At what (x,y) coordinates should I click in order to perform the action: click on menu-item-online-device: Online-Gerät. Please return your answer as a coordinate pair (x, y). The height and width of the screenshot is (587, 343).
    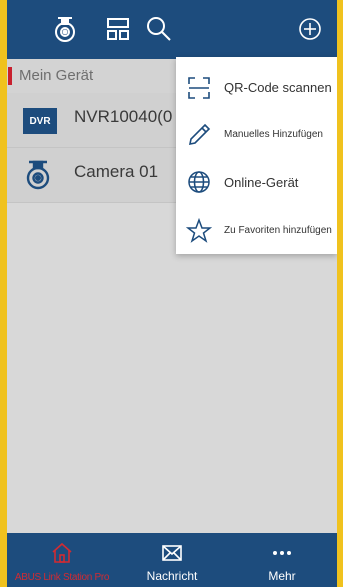
    Looking at the image, I should click on (256, 181).